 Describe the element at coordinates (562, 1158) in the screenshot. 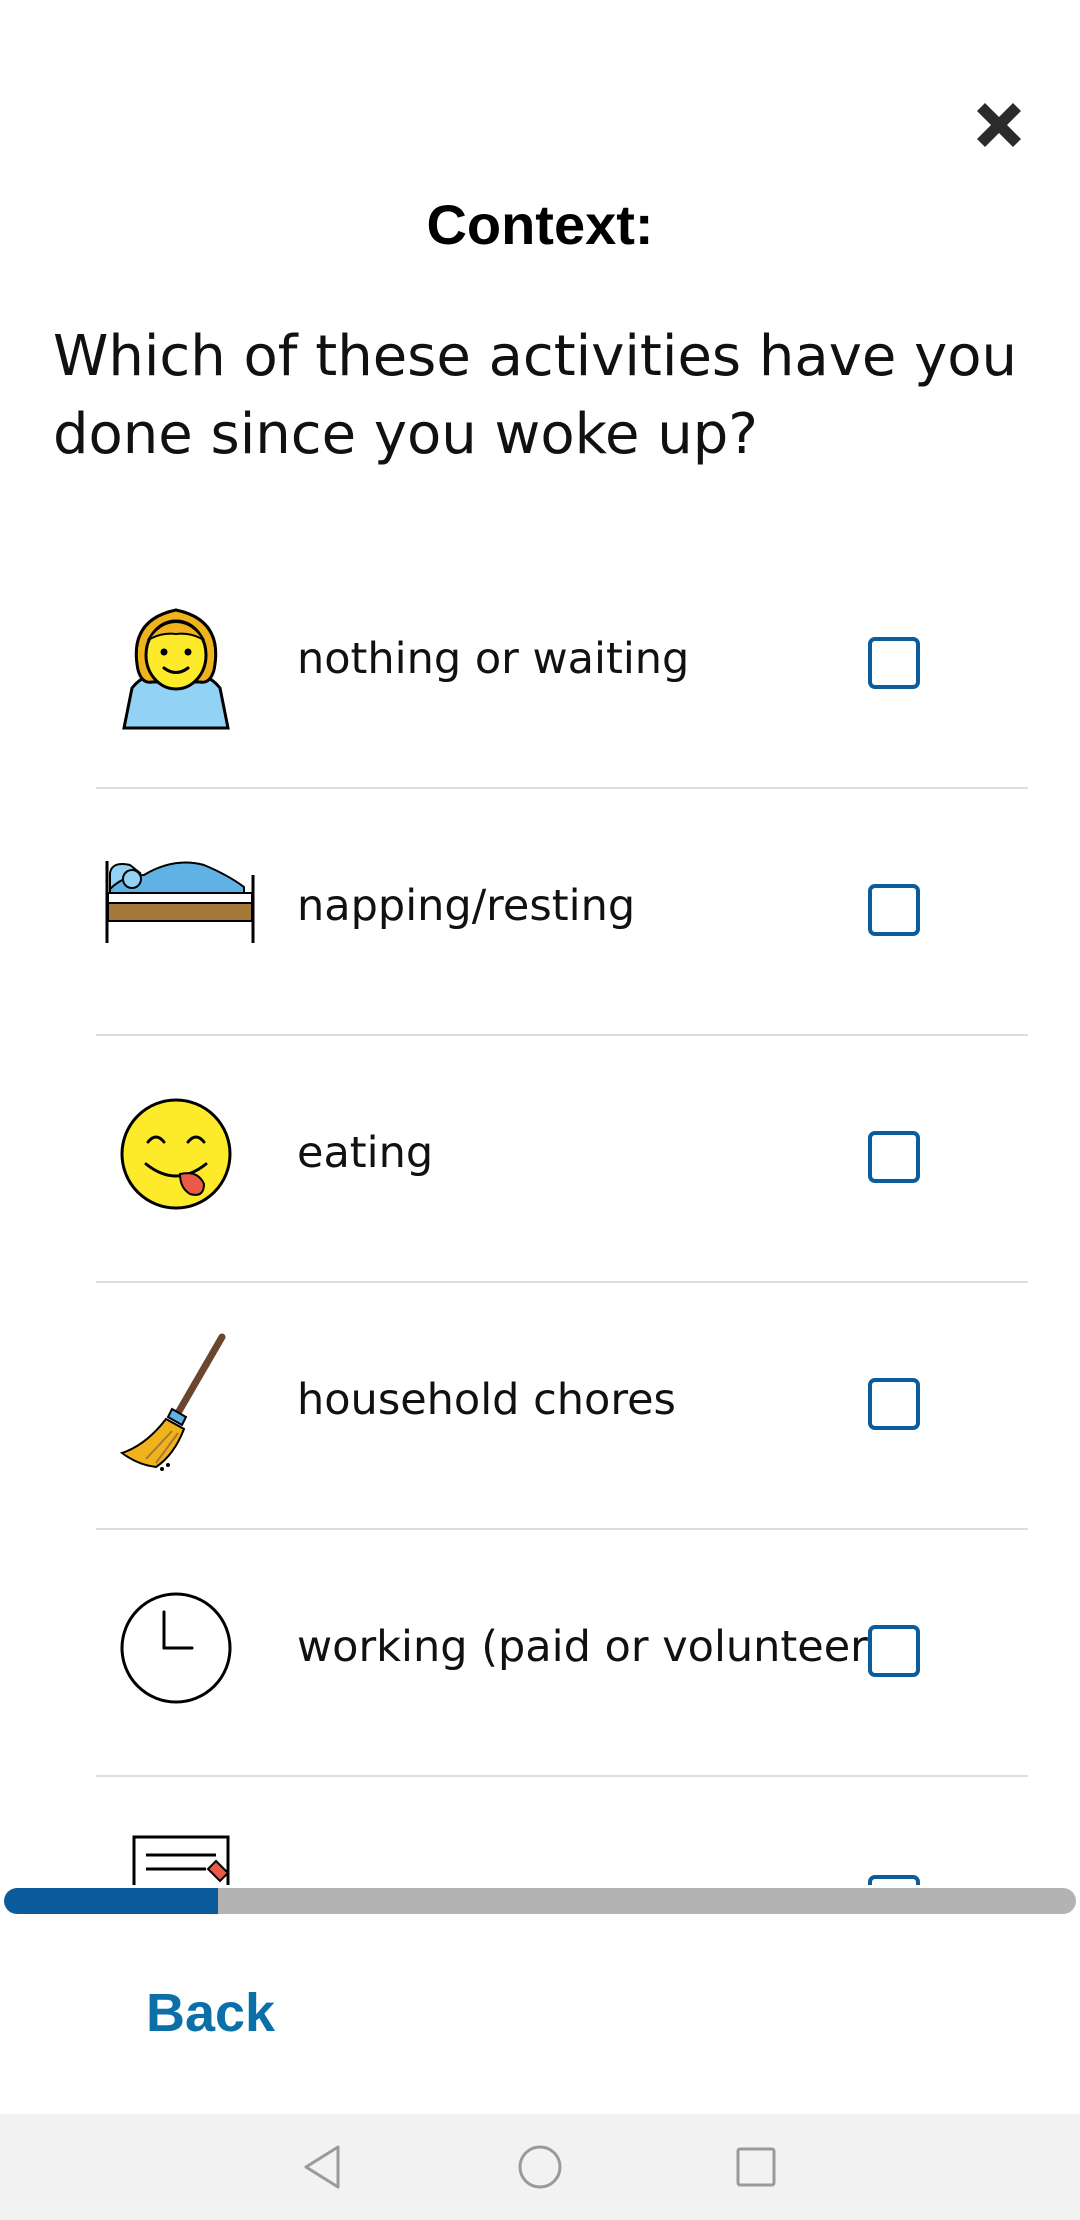

I see `activity-item-eating: eating` at that location.